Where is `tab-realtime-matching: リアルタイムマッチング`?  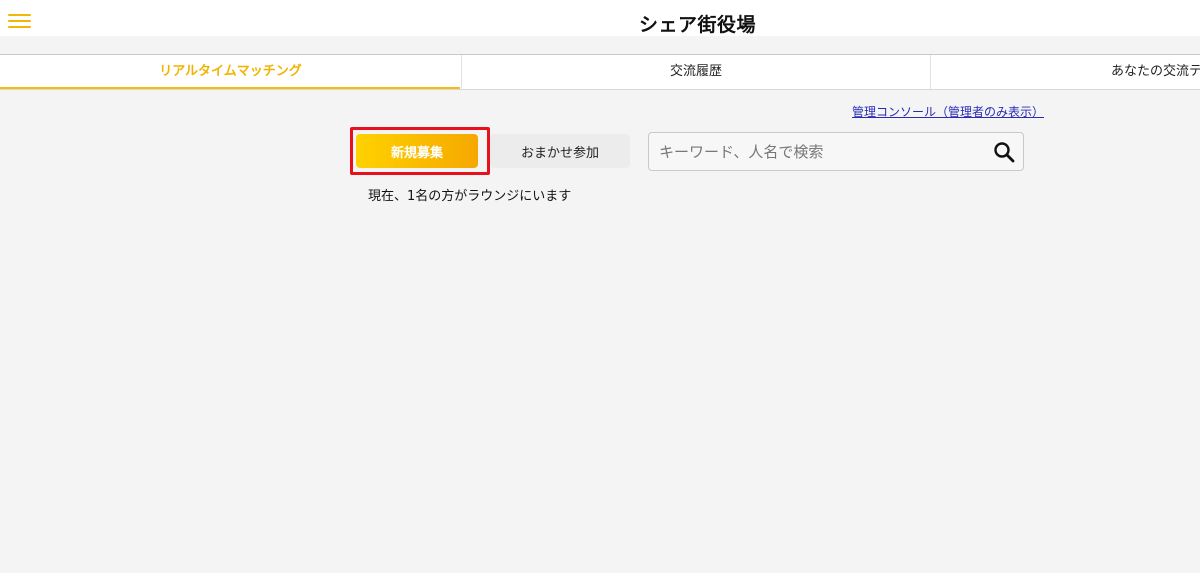 tab-realtime-matching: リアルタイムマッチング is located at coordinates (231, 72).